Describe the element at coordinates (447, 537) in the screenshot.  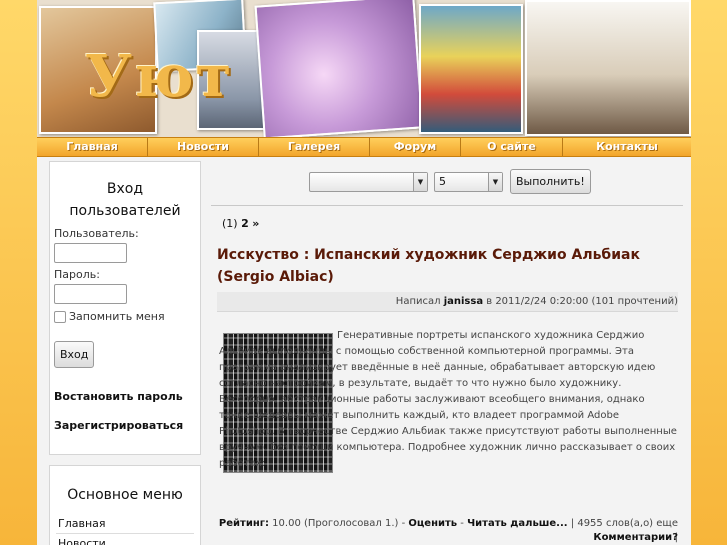
I see `comments-link: Комментарии?` at that location.